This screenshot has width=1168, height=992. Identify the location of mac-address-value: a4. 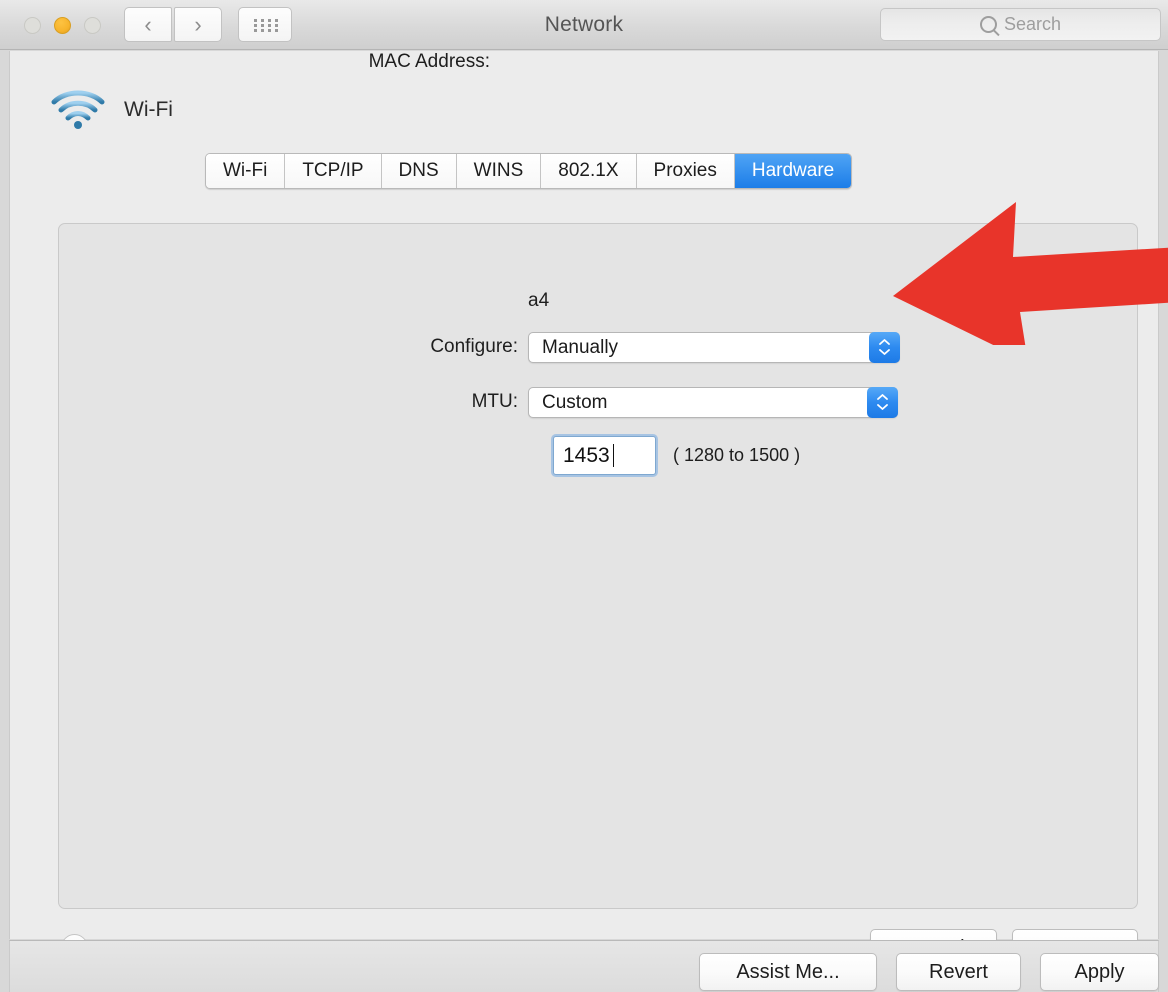
(539, 300).